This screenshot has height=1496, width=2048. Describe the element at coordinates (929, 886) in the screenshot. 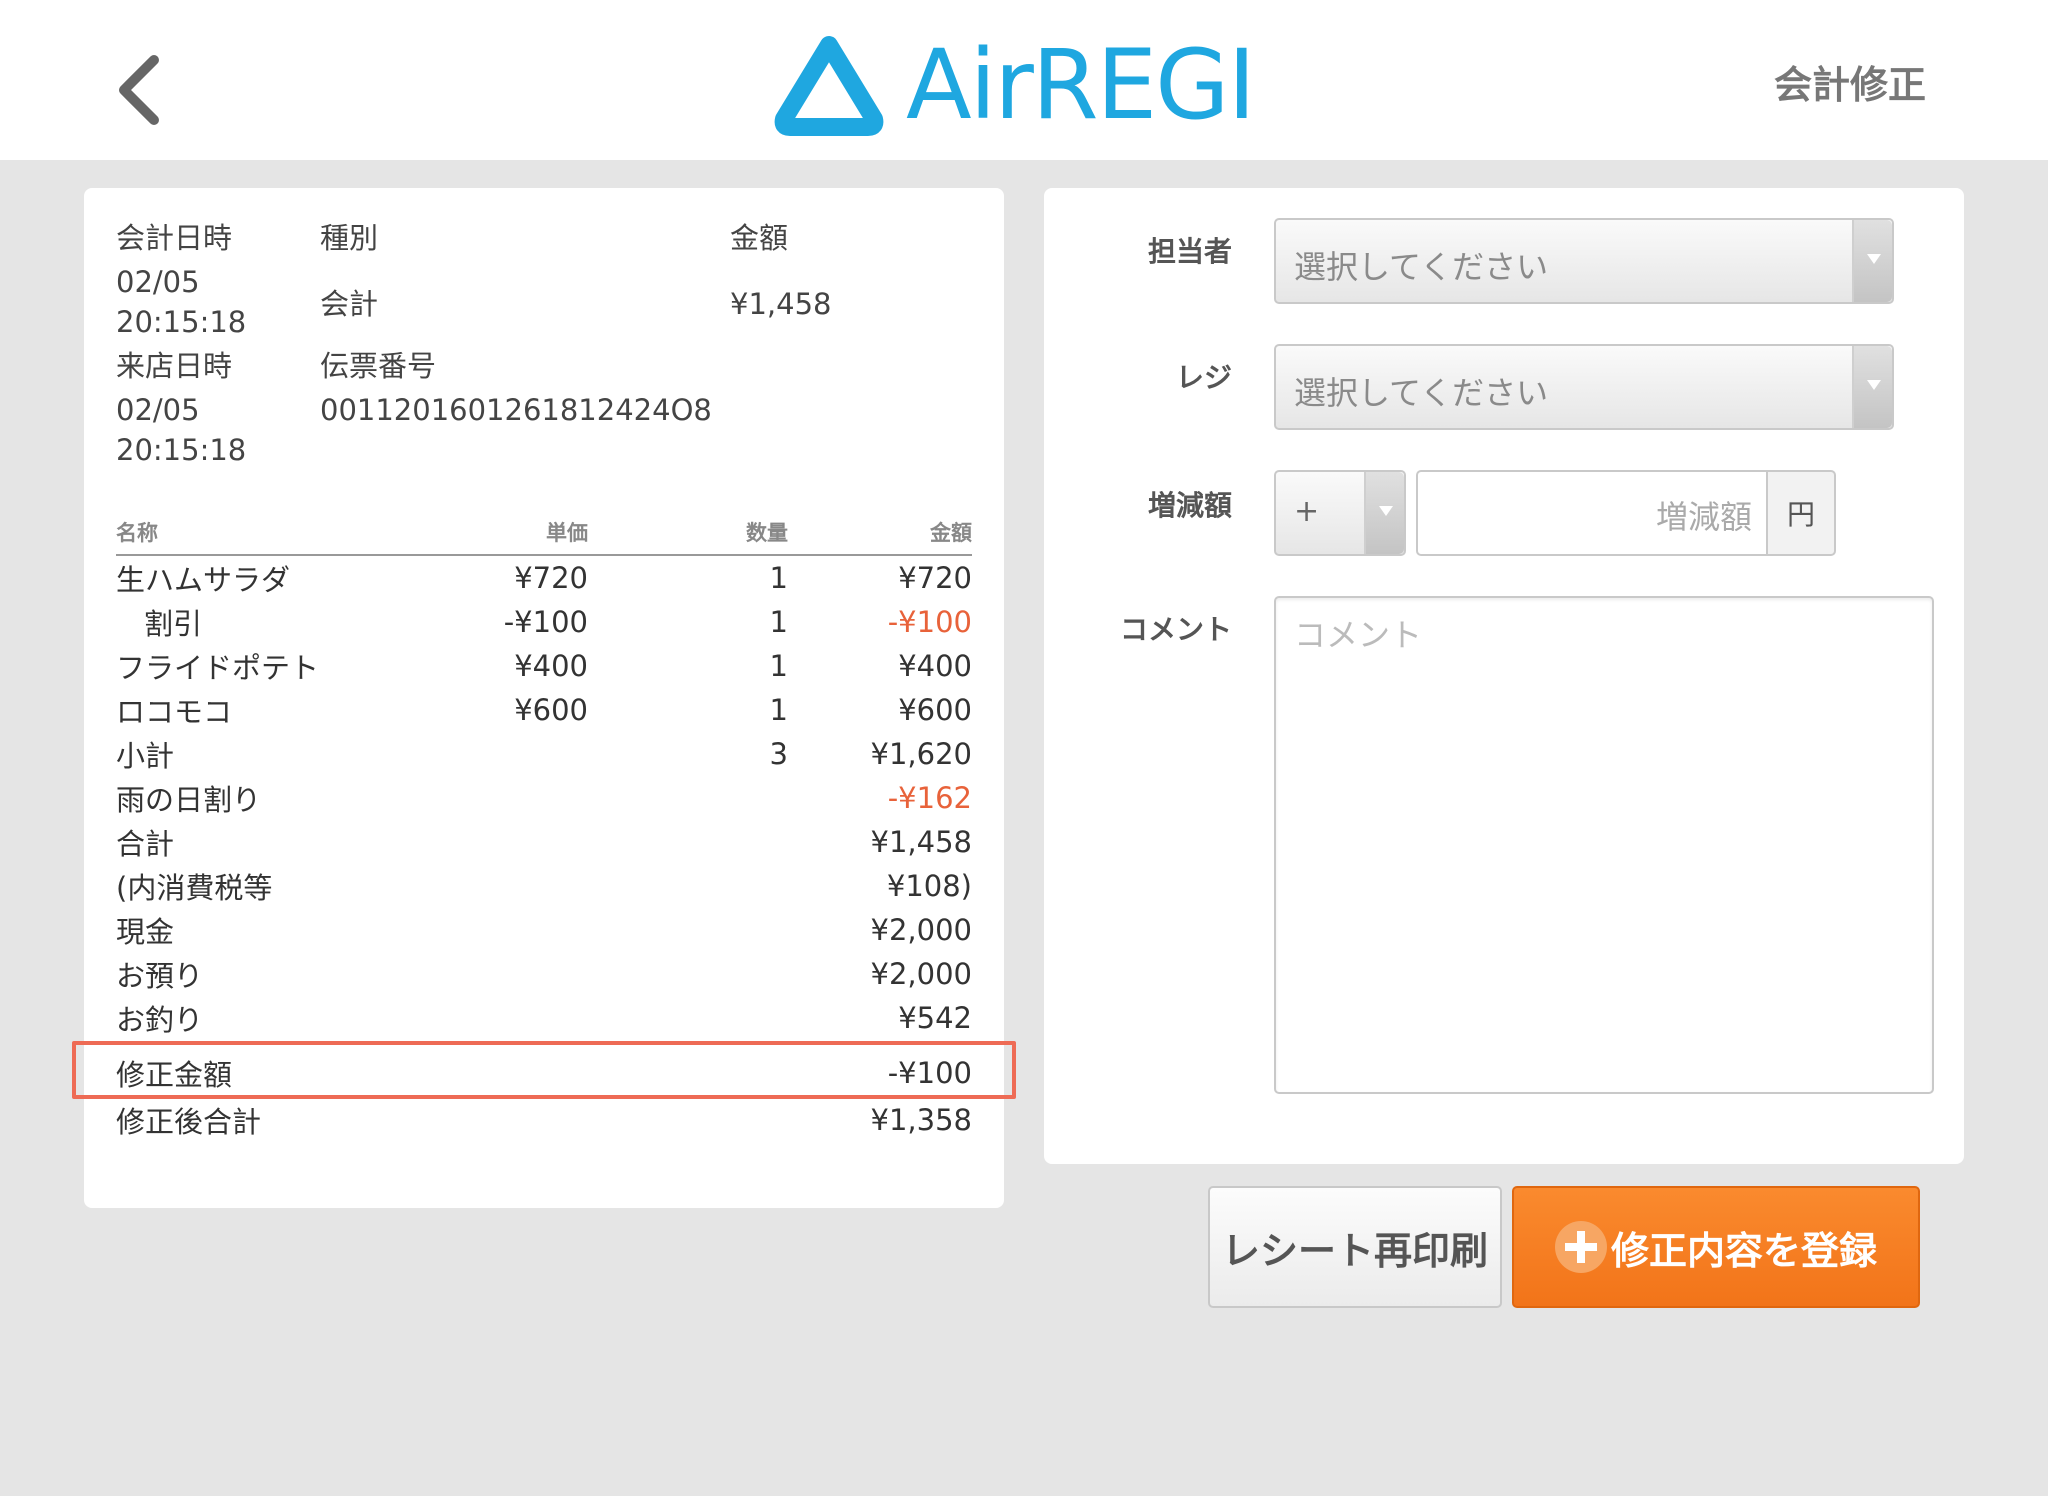

I see `tax-amount: ¥108)` at that location.